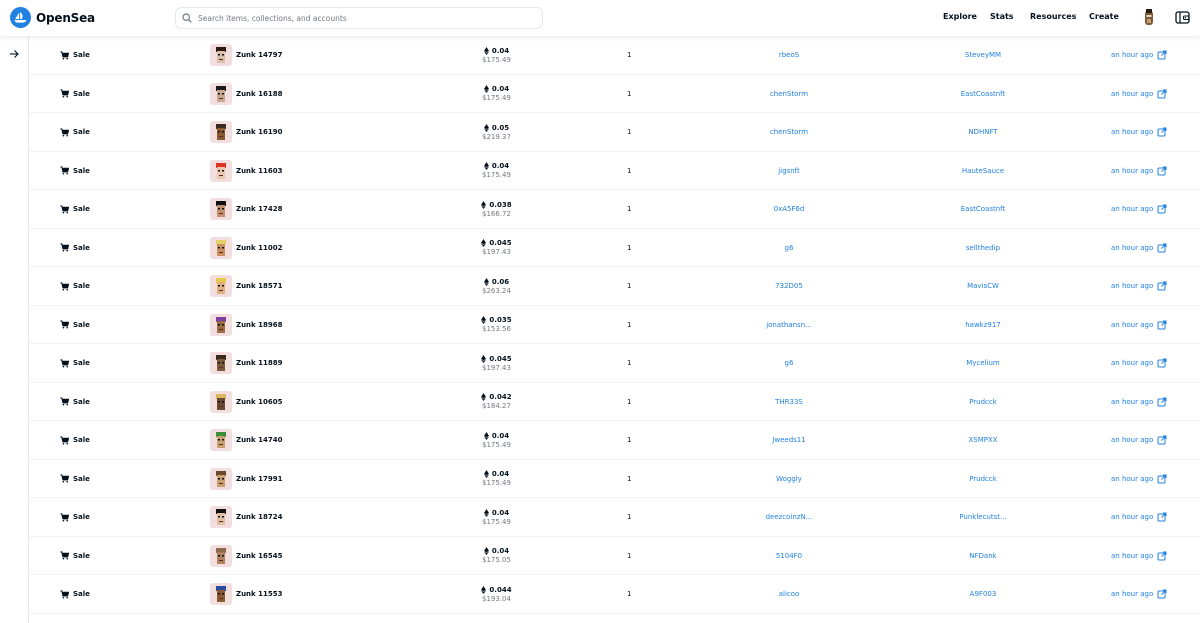 The image size is (1200, 623). I want to click on item-name: Zunk 16545, so click(259, 556).